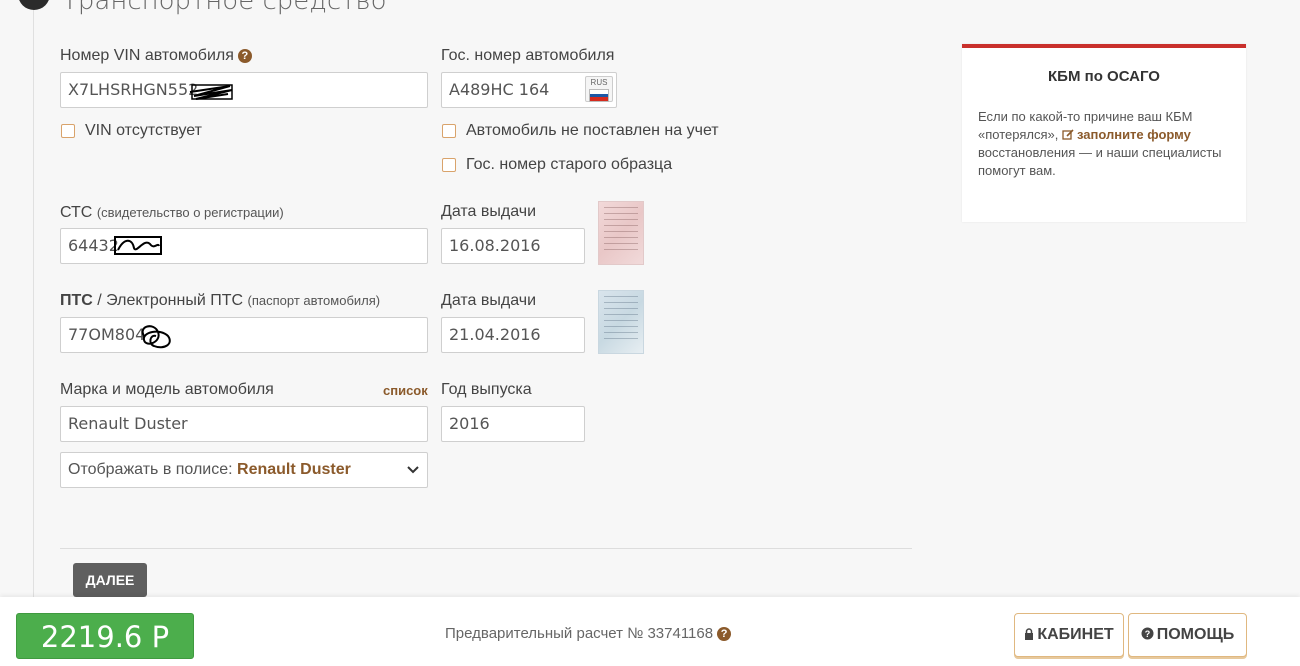  I want to click on pts-value: 77ОМ804, so click(107, 334).